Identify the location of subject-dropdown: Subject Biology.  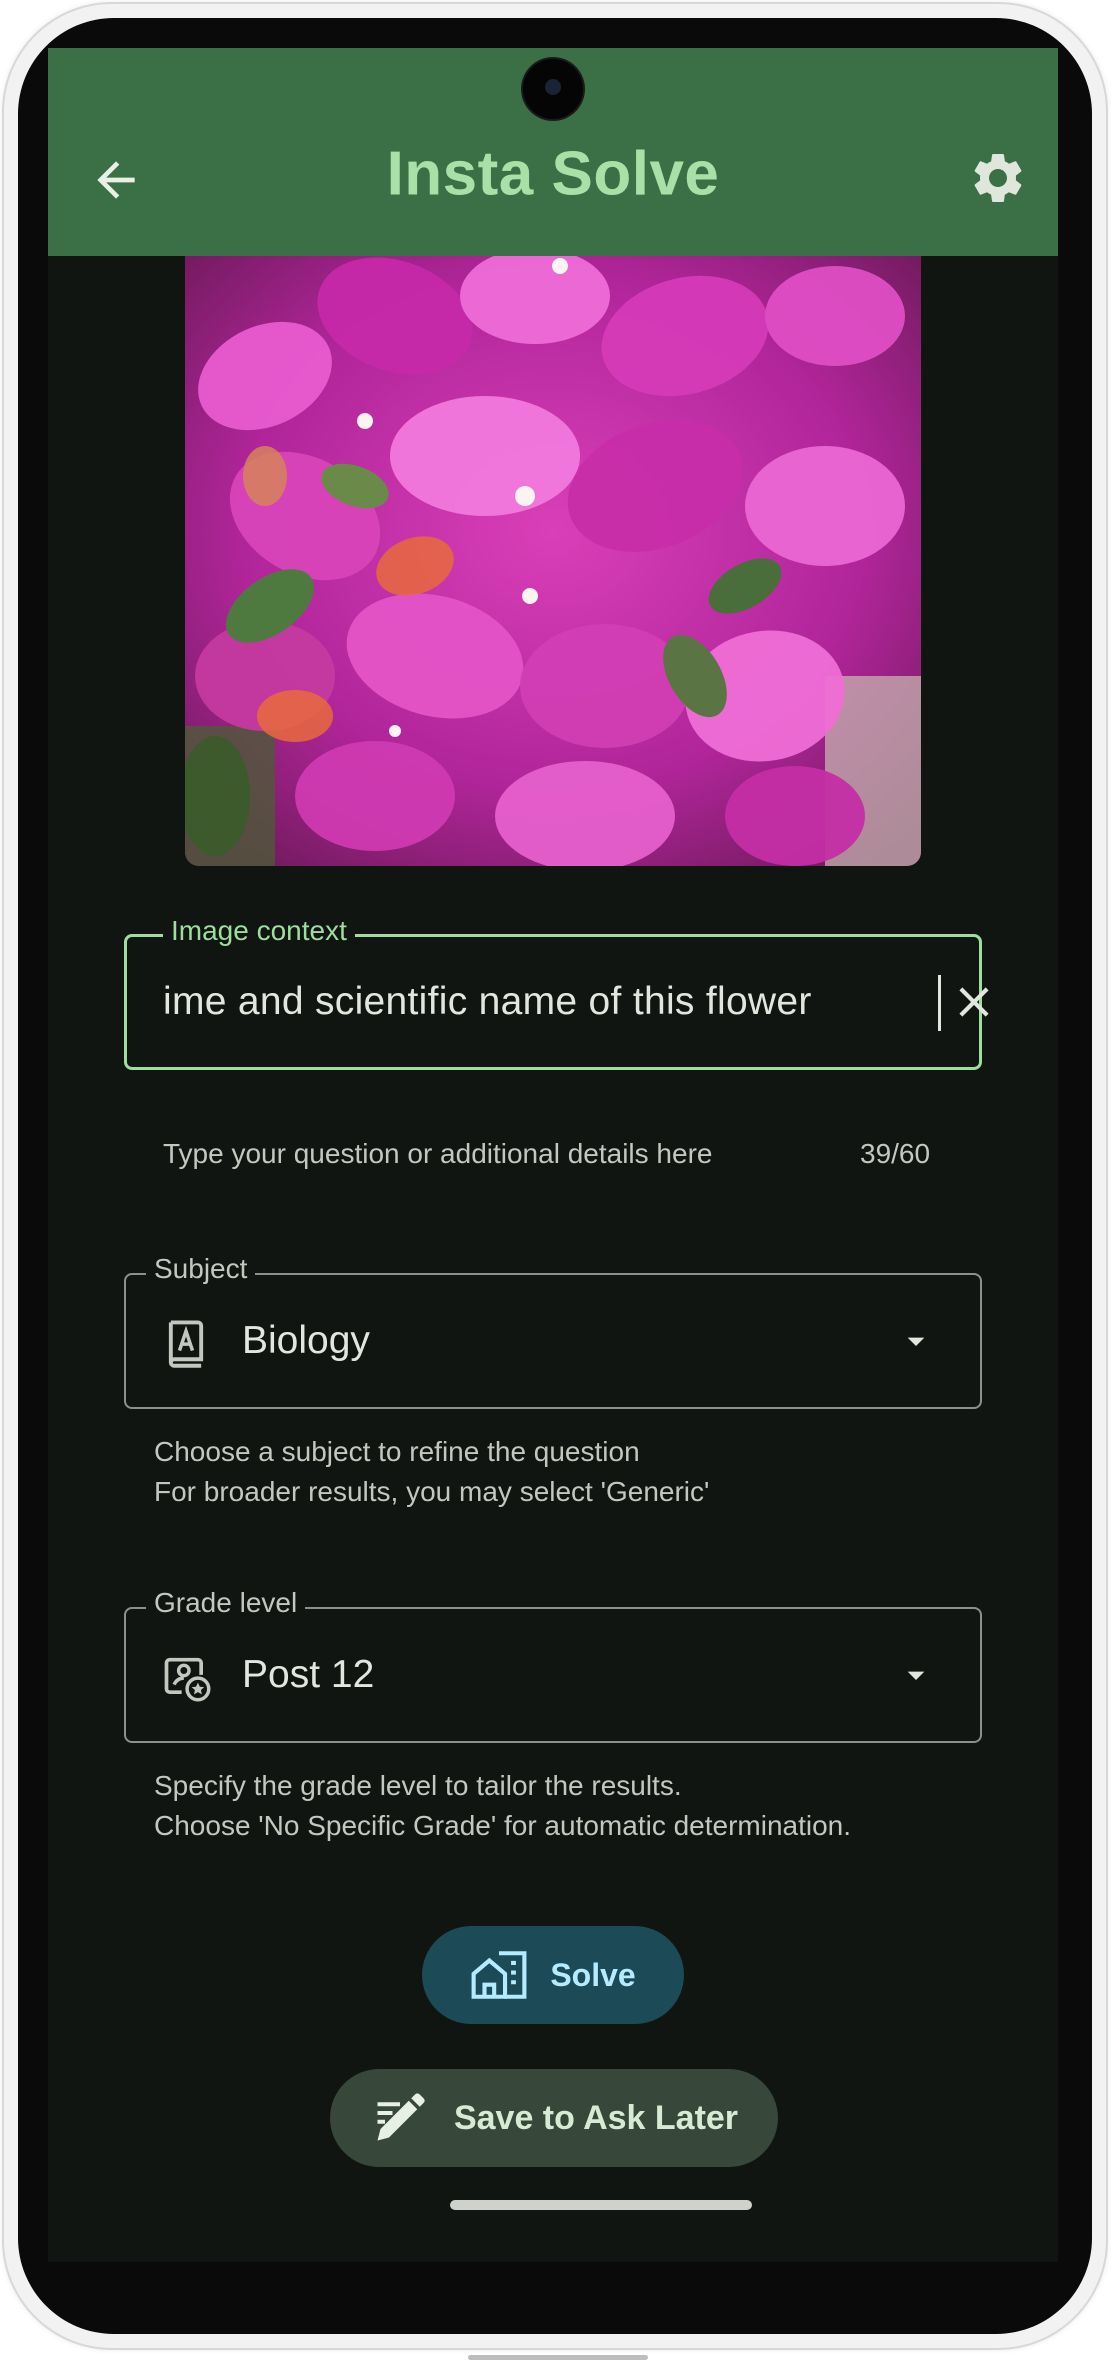
(553, 1331).